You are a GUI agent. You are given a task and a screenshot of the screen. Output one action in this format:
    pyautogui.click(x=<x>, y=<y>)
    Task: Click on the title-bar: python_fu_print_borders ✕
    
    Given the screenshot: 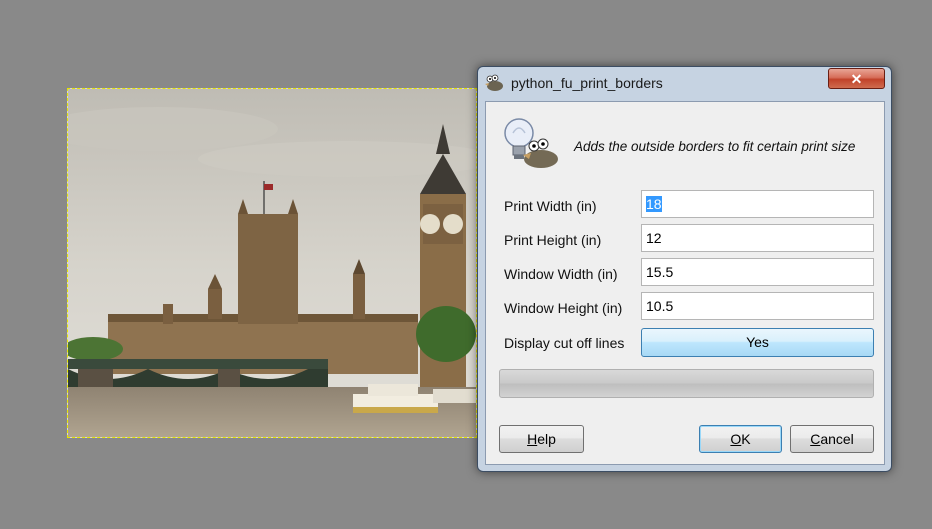 What is the action you would take?
    pyautogui.click(x=684, y=83)
    